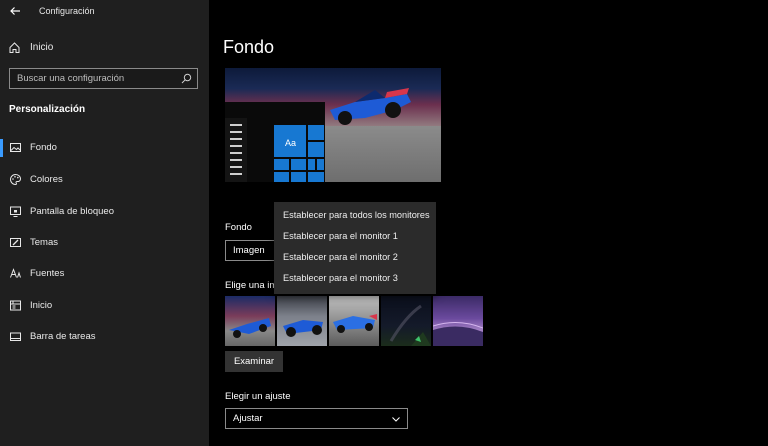 The image size is (768, 446). I want to click on menu-item-monitor-2: Establecer para el monitor 2, so click(355, 258).